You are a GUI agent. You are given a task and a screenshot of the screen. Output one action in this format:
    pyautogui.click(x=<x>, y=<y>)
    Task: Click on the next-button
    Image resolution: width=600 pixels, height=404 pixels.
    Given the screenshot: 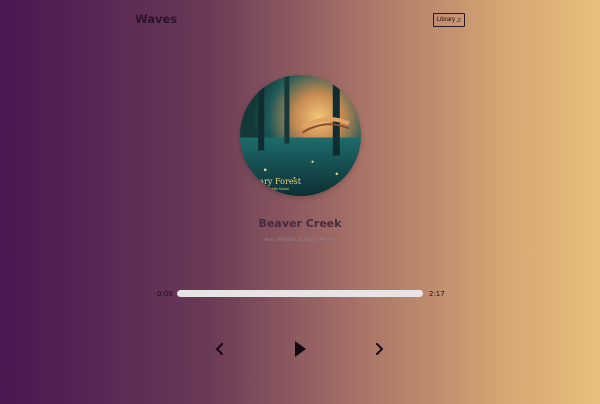 What is the action you would take?
    pyautogui.click(x=379, y=349)
    